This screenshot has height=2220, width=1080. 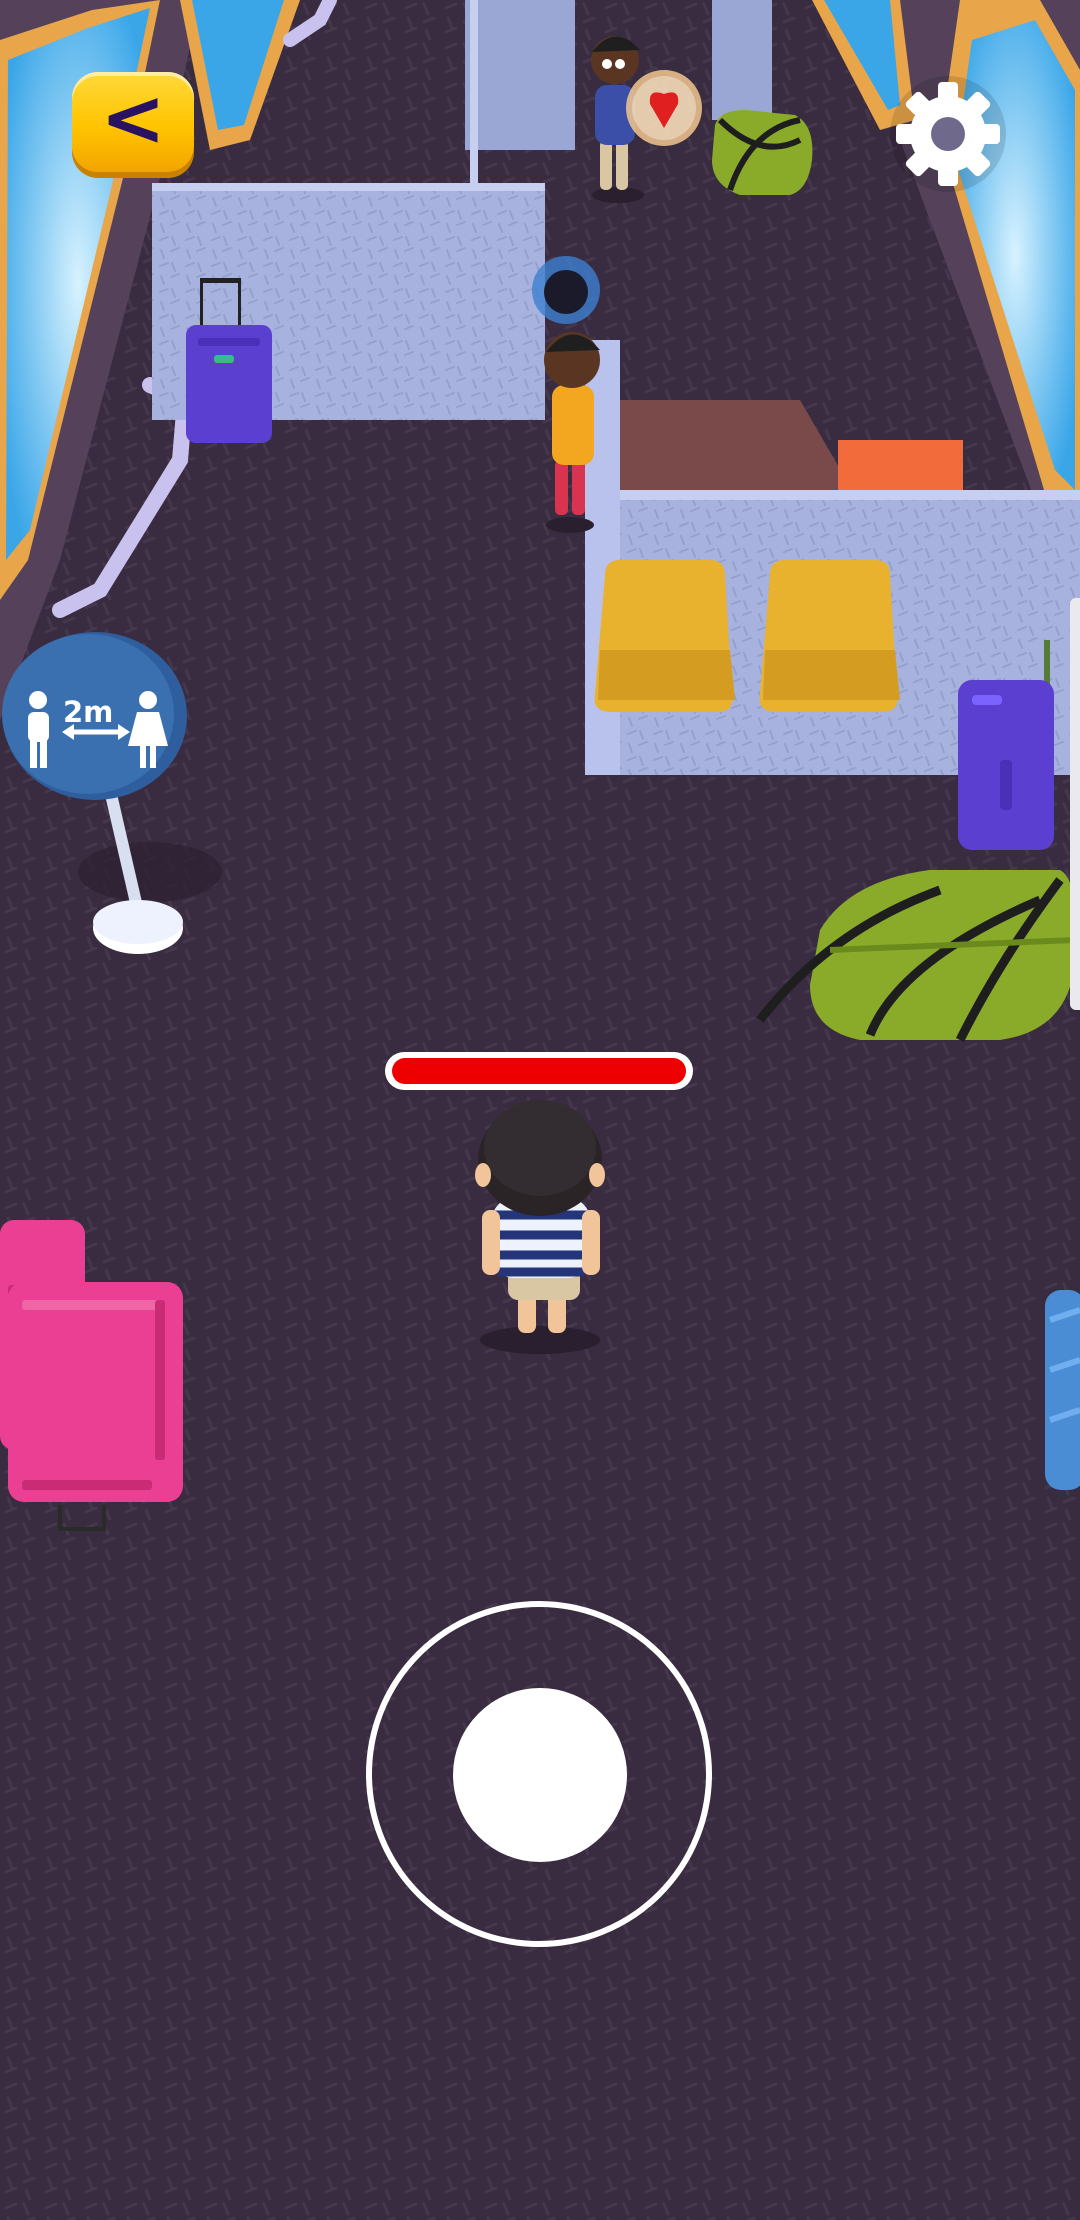 I want to click on joystick-knob, so click(x=540, y=1775).